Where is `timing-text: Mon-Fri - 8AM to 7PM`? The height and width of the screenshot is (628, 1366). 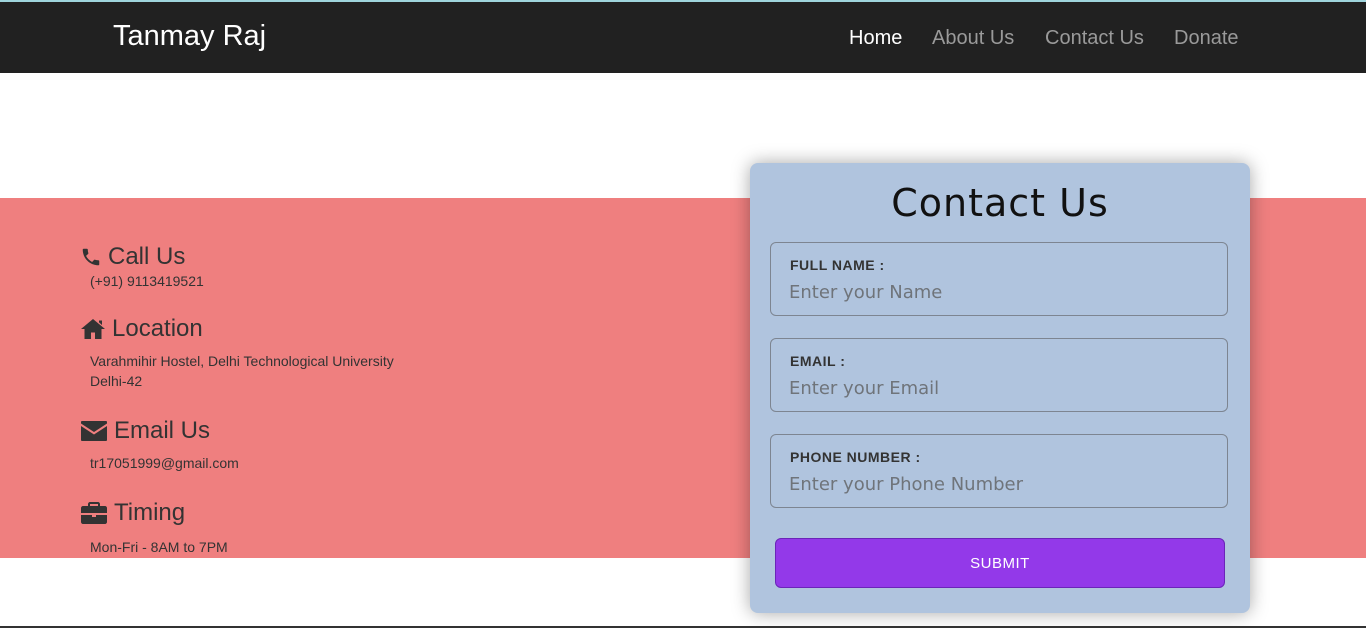 timing-text: Mon-Fri - 8AM to 7PM is located at coordinates (159, 547).